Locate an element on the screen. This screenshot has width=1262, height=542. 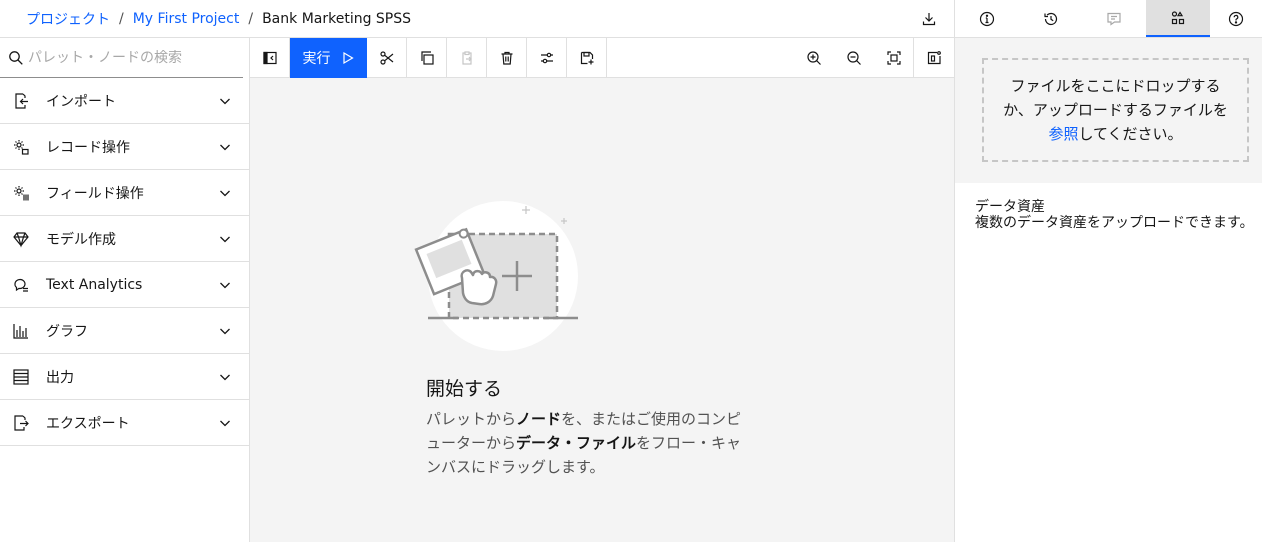
palette-category-label: グラフ is located at coordinates (67, 331).